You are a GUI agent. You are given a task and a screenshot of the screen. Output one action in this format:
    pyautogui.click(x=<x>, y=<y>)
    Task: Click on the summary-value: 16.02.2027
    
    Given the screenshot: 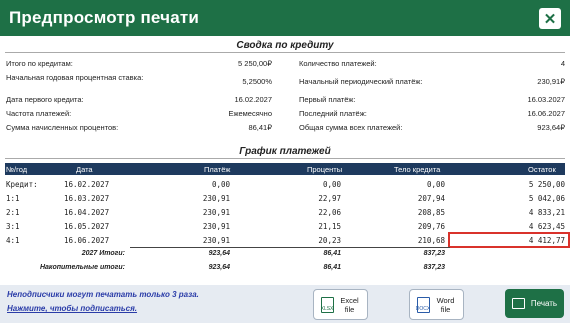 What is the action you would take?
    pyautogui.click(x=253, y=99)
    